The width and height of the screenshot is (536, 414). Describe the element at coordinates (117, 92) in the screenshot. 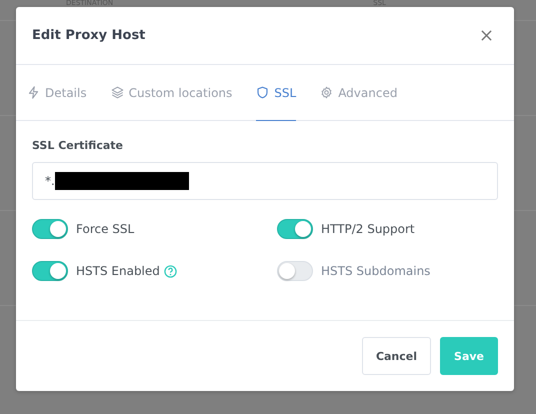

I see `layers-icon` at that location.